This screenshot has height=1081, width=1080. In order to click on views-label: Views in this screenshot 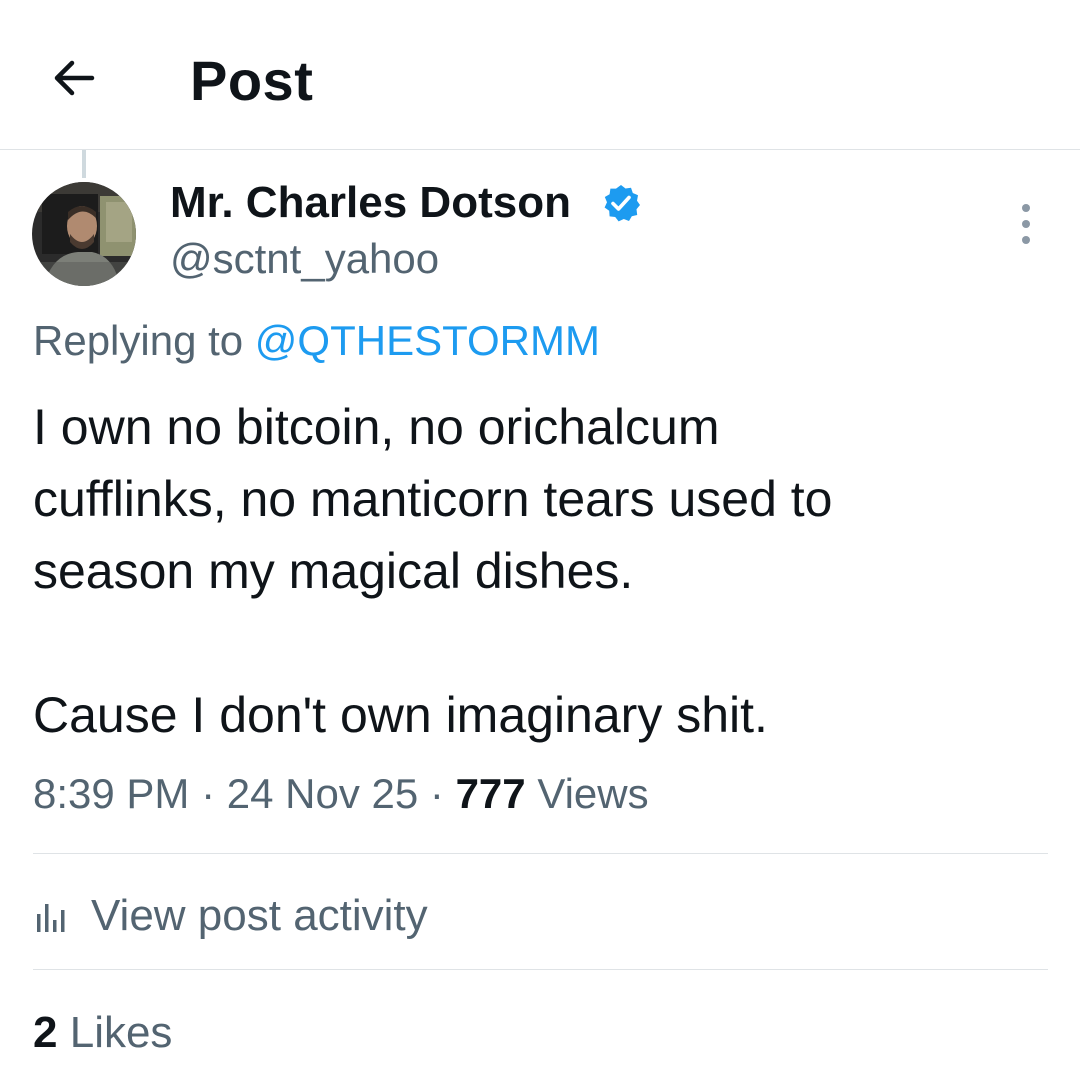, I will do `click(593, 793)`.